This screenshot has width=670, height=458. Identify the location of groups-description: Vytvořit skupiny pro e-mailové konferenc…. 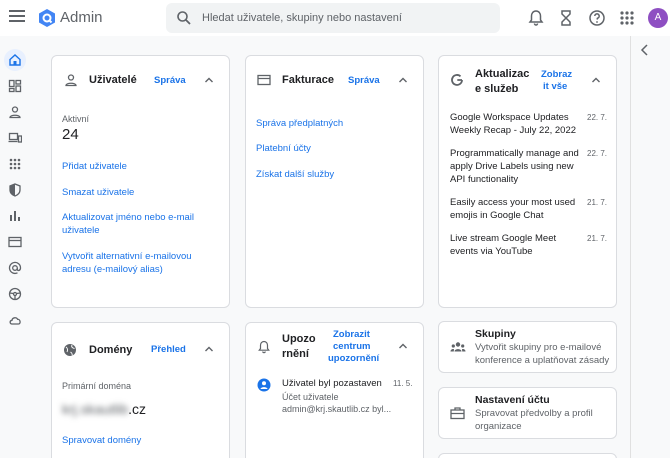
(542, 354).